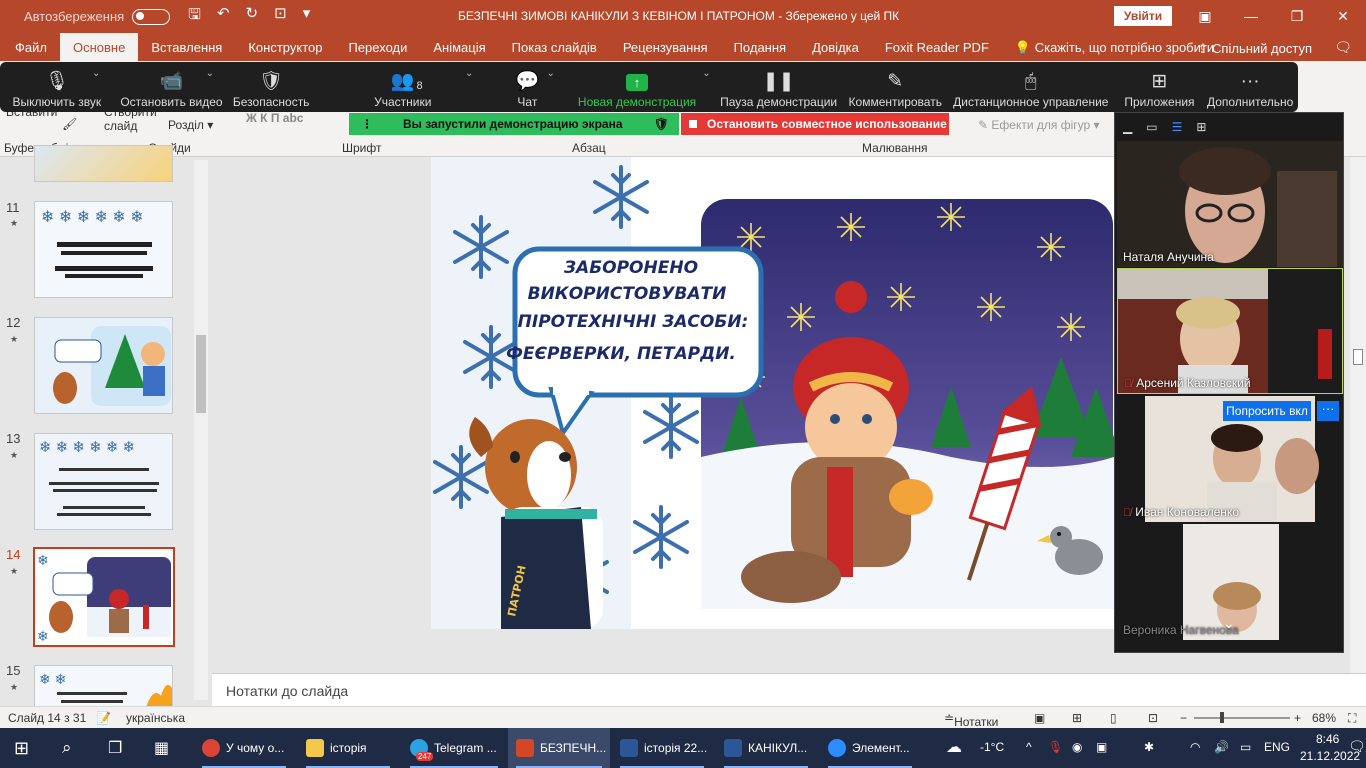 The width and height of the screenshot is (1366, 768). What do you see at coordinates (1324, 718) in the screenshot?
I see `zoom-percent: 68%` at bounding box center [1324, 718].